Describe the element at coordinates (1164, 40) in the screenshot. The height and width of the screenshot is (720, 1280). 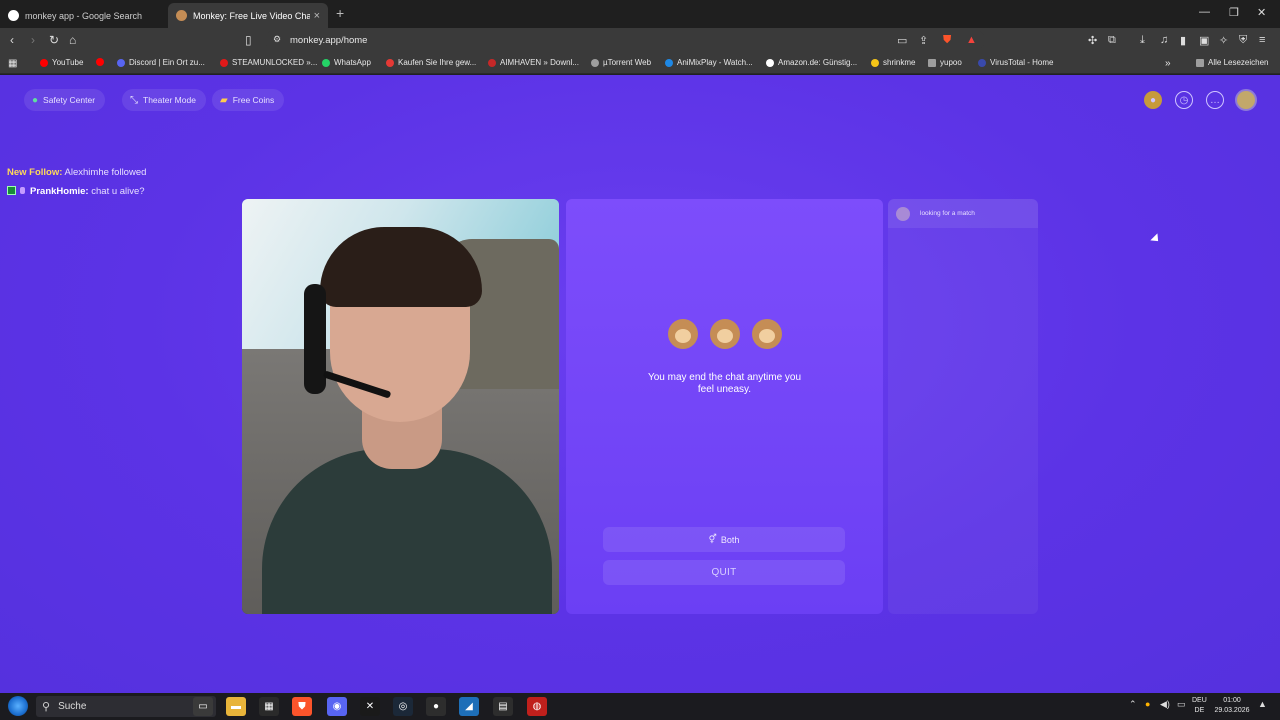
I see `media-icon: ♫` at that location.